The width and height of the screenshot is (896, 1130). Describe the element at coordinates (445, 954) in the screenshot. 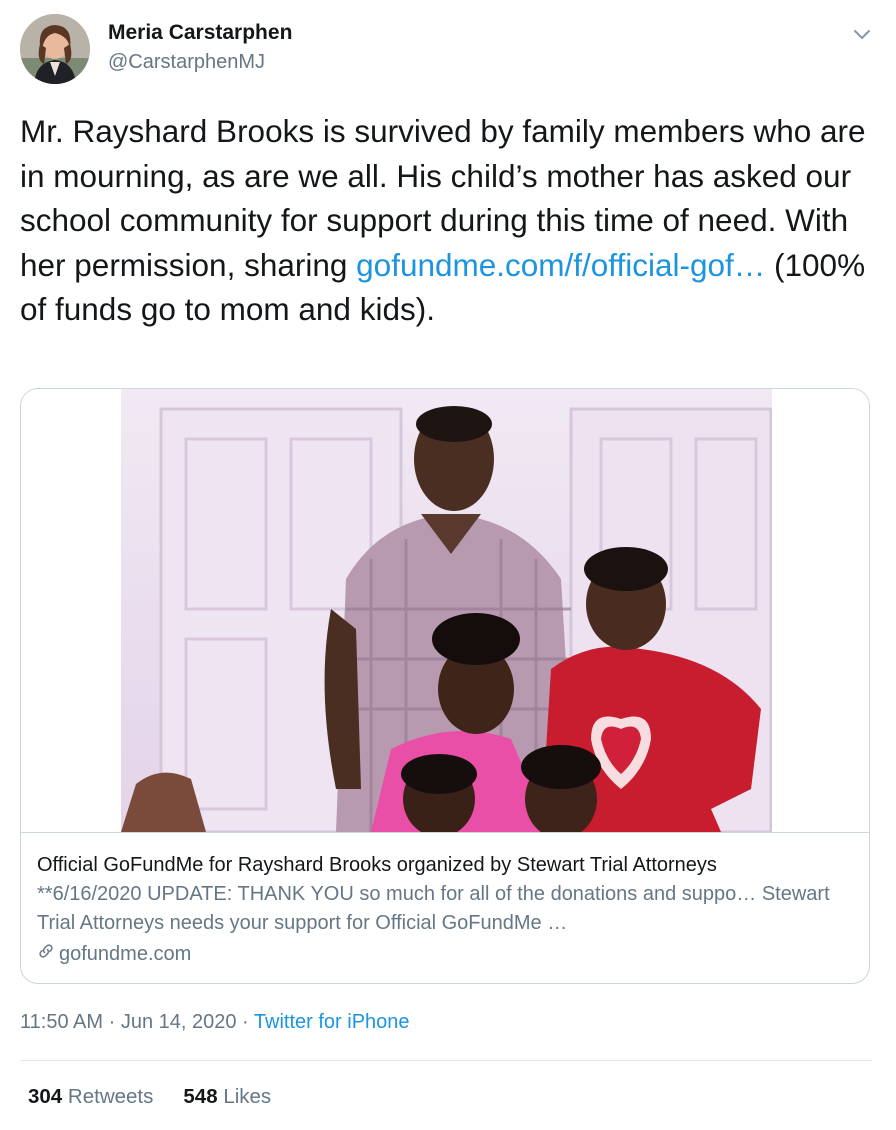

I see `card-domain-row: gofundme.com` at that location.